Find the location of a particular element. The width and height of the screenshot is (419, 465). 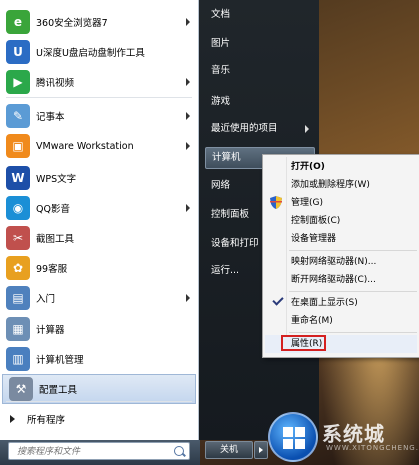

snipping-tool-icon: ✂ is located at coordinates (18, 238).